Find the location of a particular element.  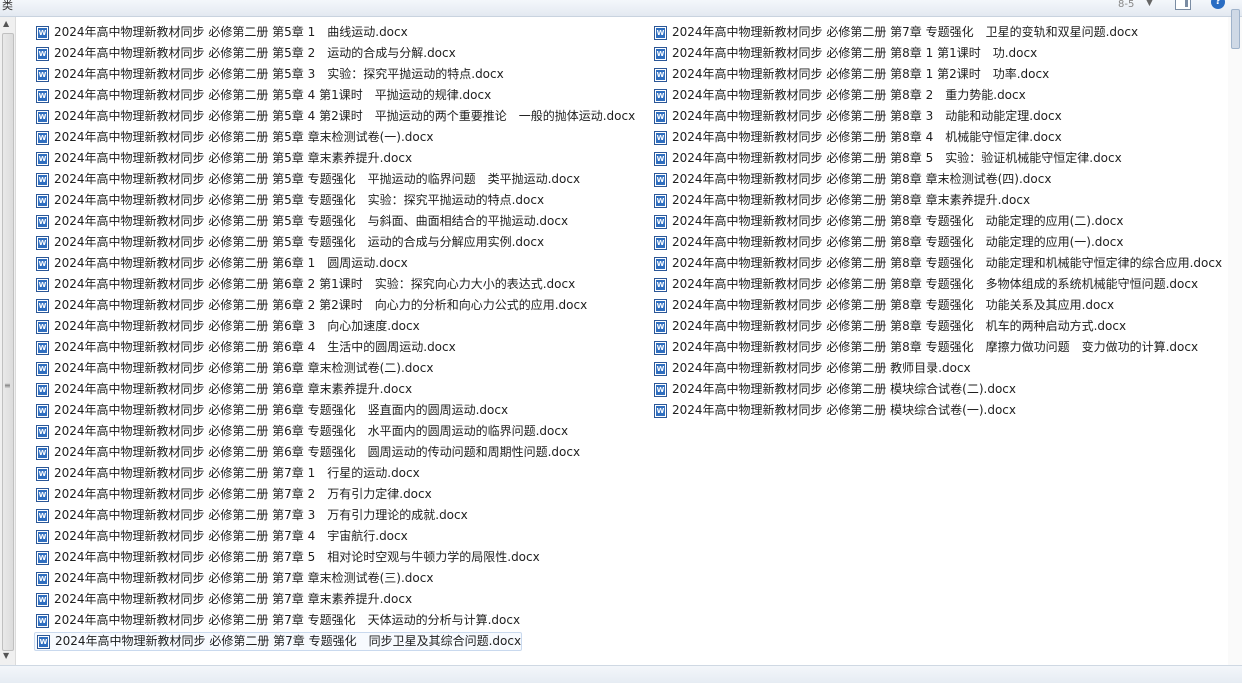

file-item: 2024年高中物理新教材同步 必修第二册 第6章 1 圆周运动.docx is located at coordinates (221, 263).